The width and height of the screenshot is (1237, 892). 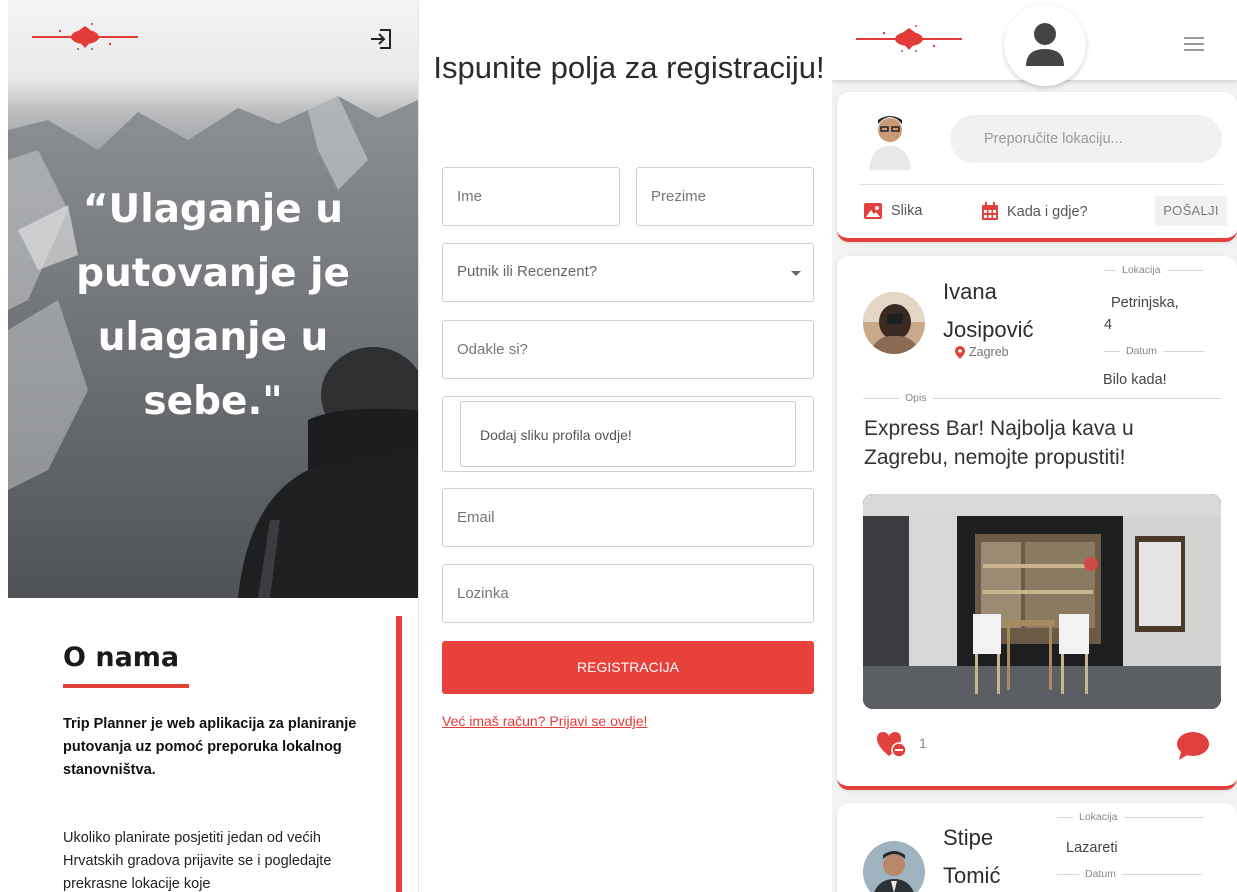 What do you see at coordinates (1042, 398) in the screenshot?
I see `description-label: Opis` at bounding box center [1042, 398].